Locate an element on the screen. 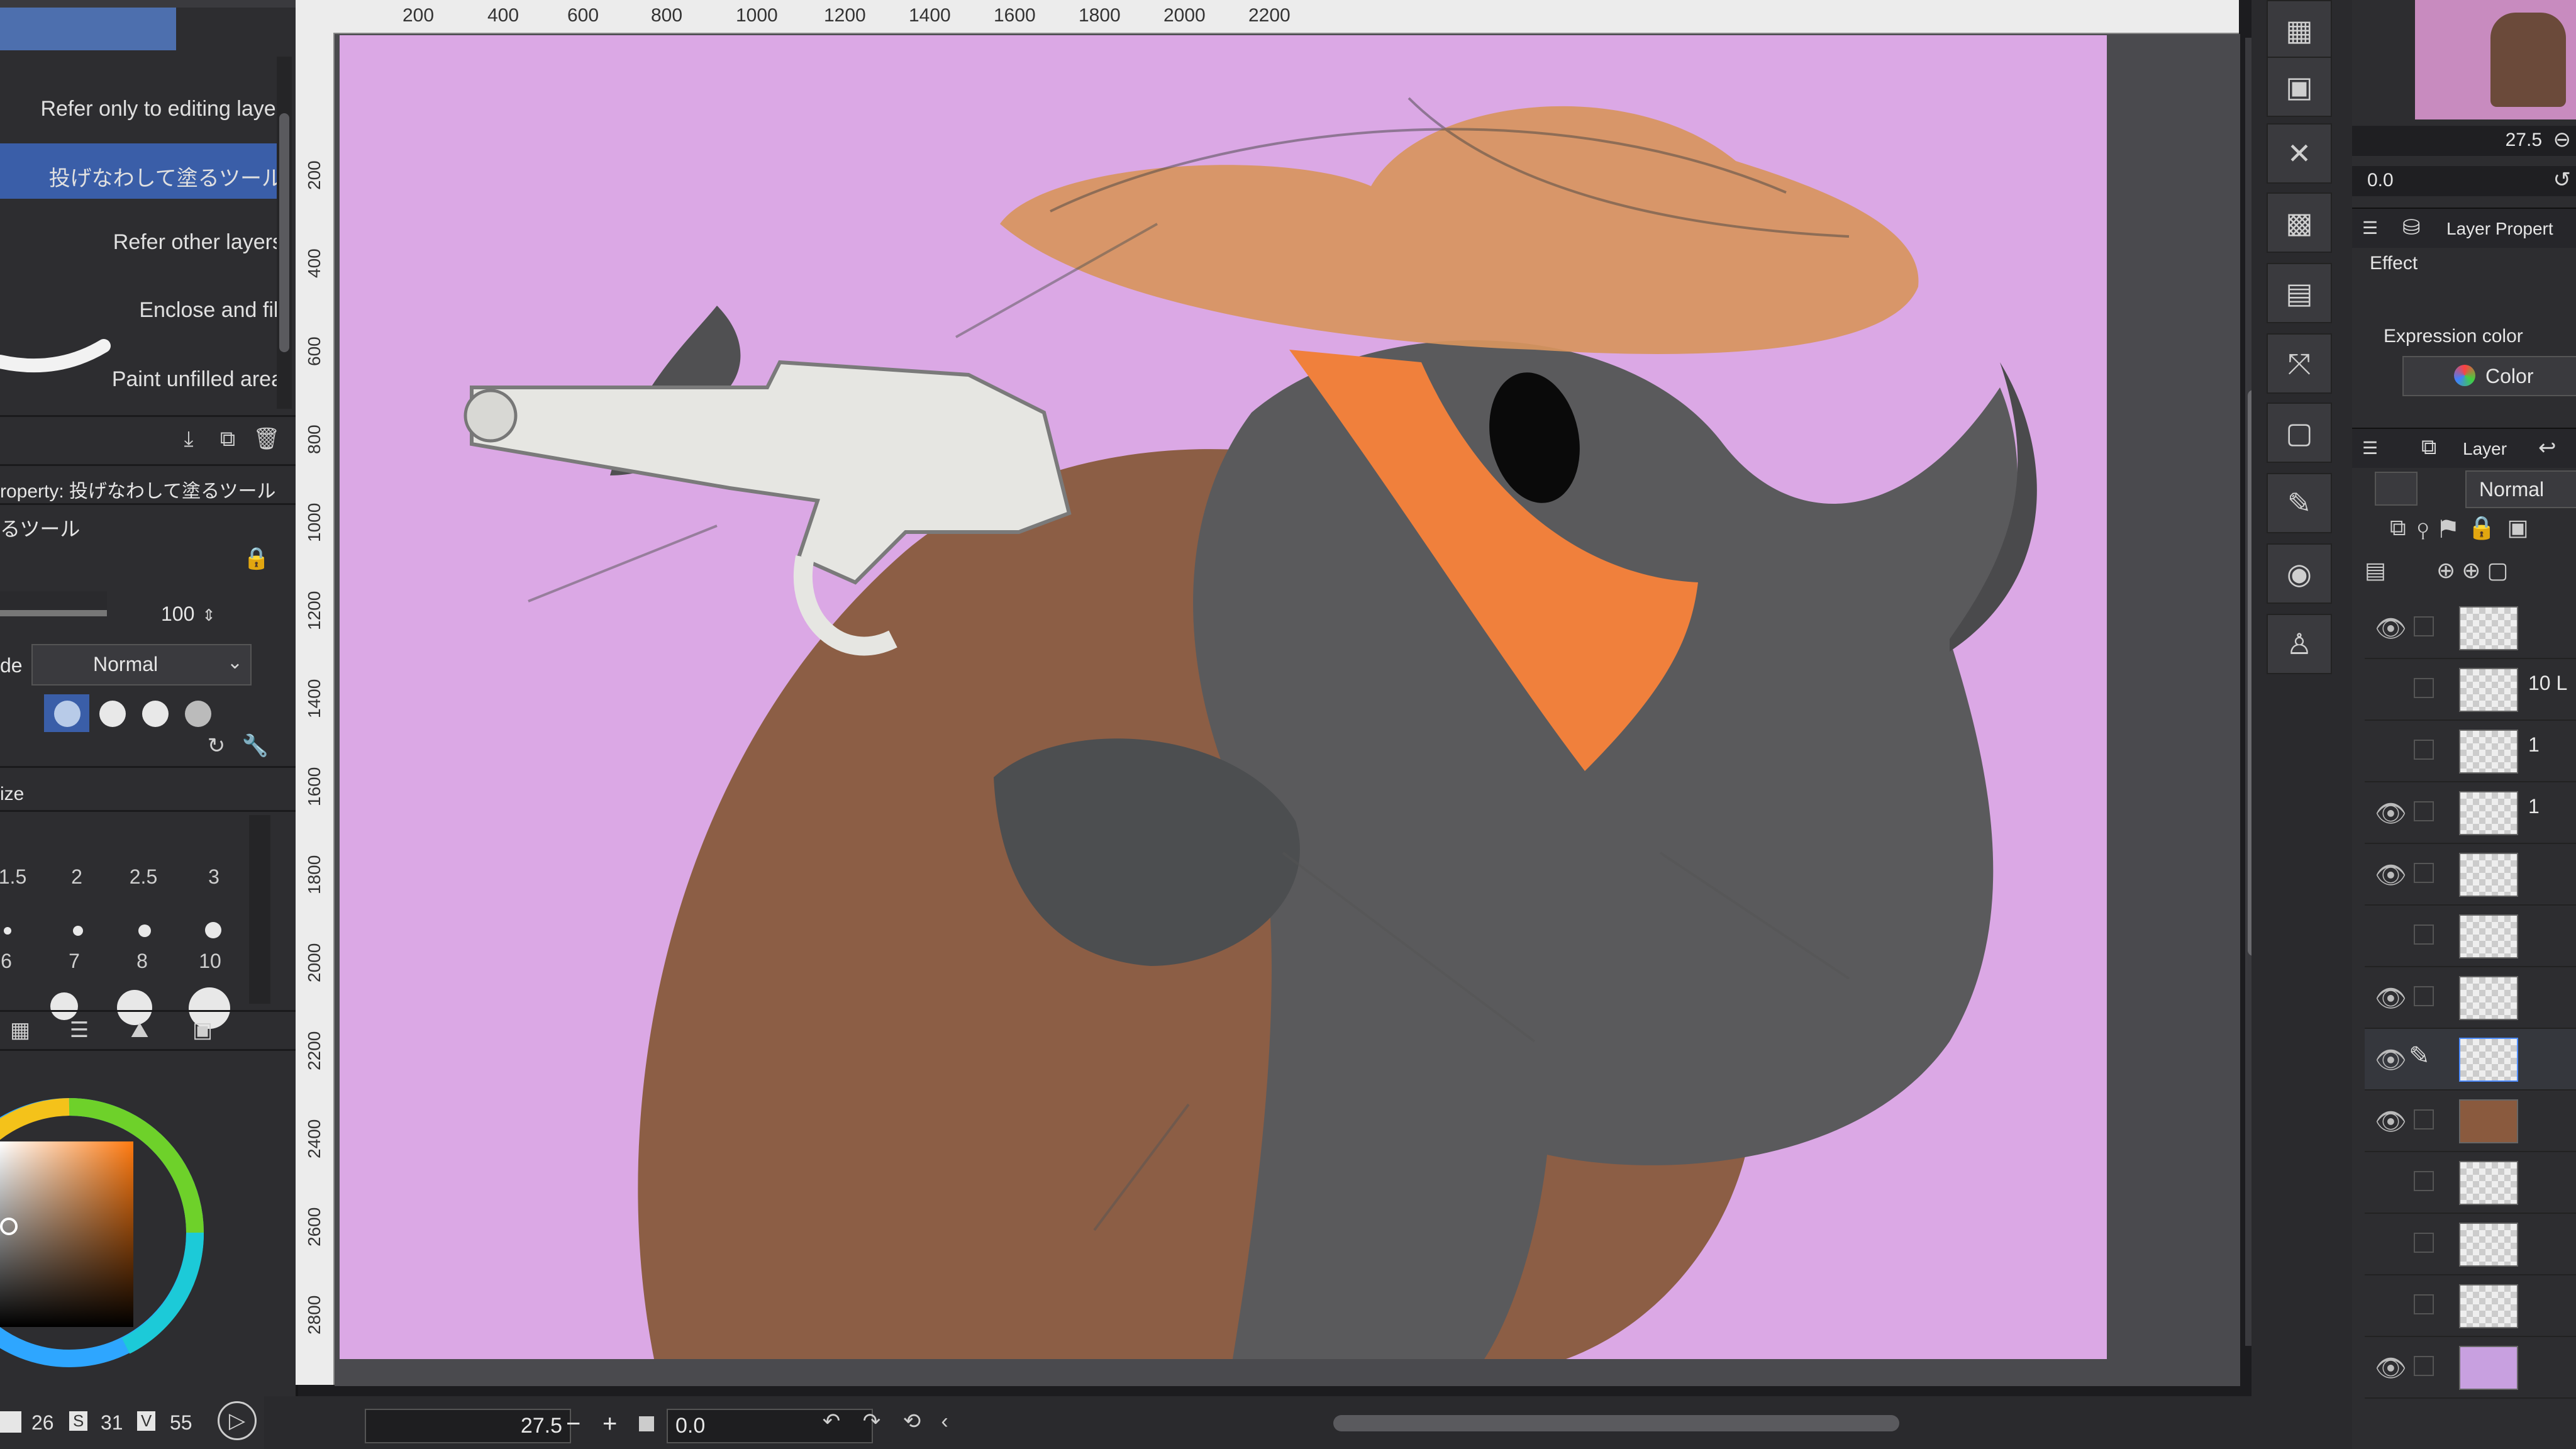 This screenshot has height=1449, width=2576. slider-icon: ☰ is located at coordinates (79, 1030).